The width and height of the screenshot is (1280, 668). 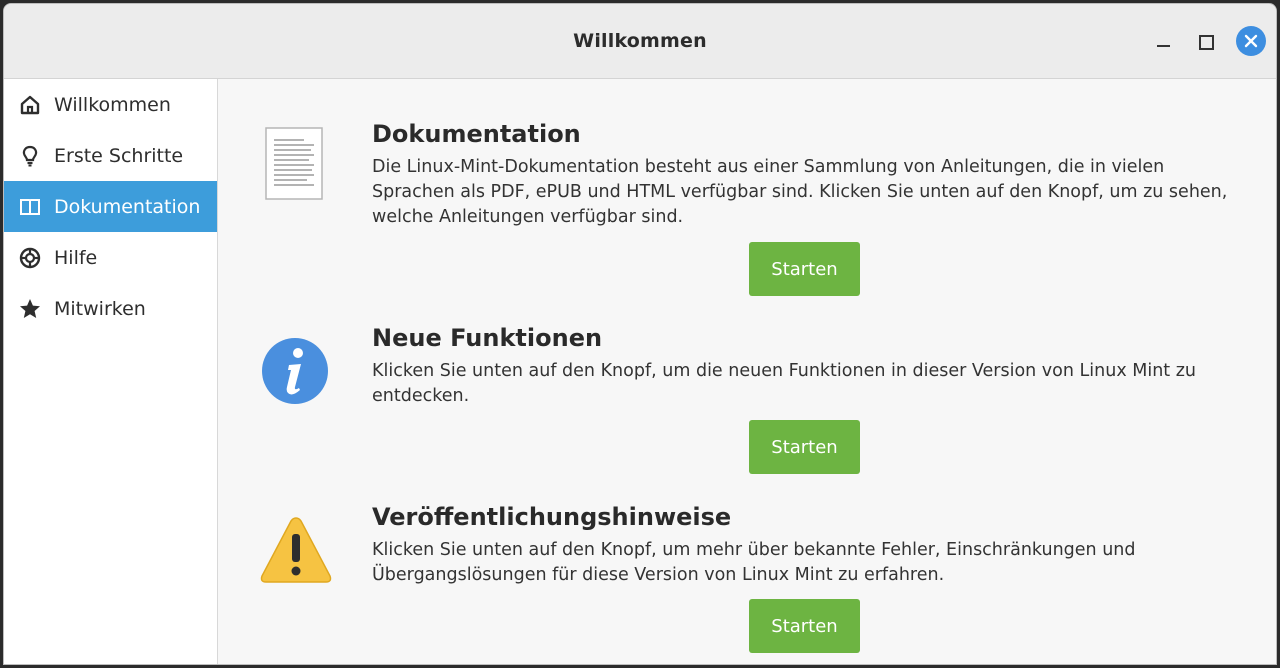 I want to click on sidebar-item-label: Mitwirken, so click(x=100, y=308).